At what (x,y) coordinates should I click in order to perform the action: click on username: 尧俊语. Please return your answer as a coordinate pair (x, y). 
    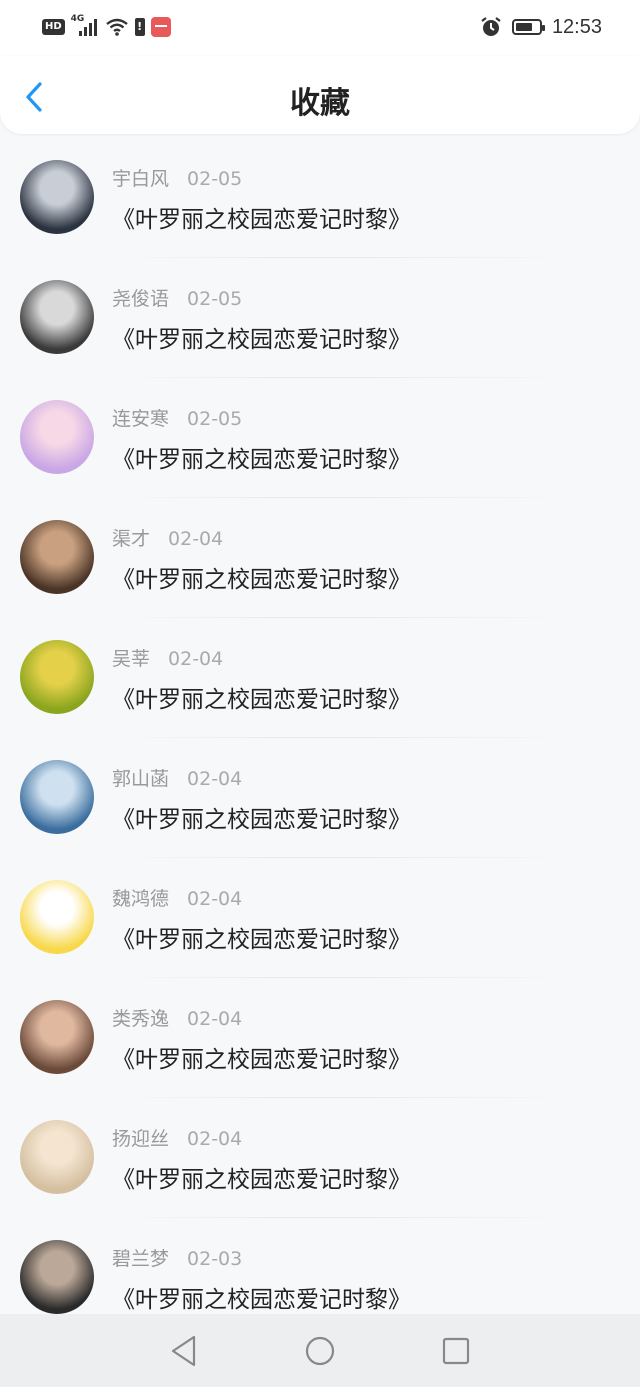
    Looking at the image, I should click on (140, 299).